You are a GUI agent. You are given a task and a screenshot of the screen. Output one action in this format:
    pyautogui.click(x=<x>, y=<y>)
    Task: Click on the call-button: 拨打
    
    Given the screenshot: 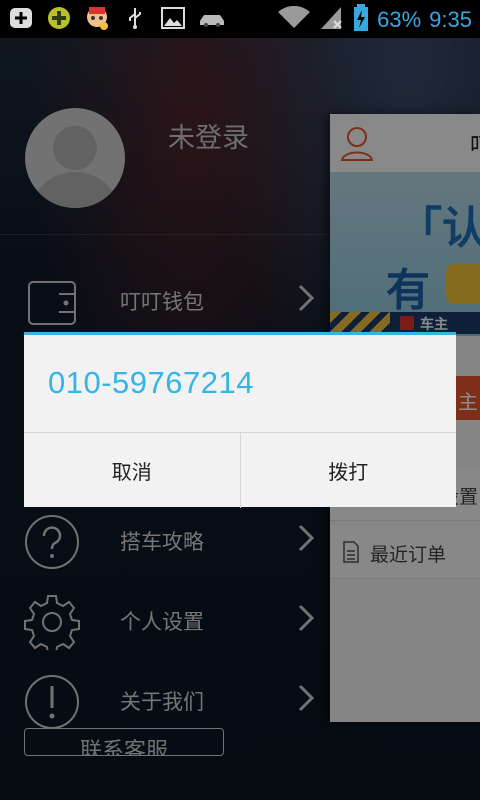 What is the action you would take?
    pyautogui.click(x=348, y=470)
    